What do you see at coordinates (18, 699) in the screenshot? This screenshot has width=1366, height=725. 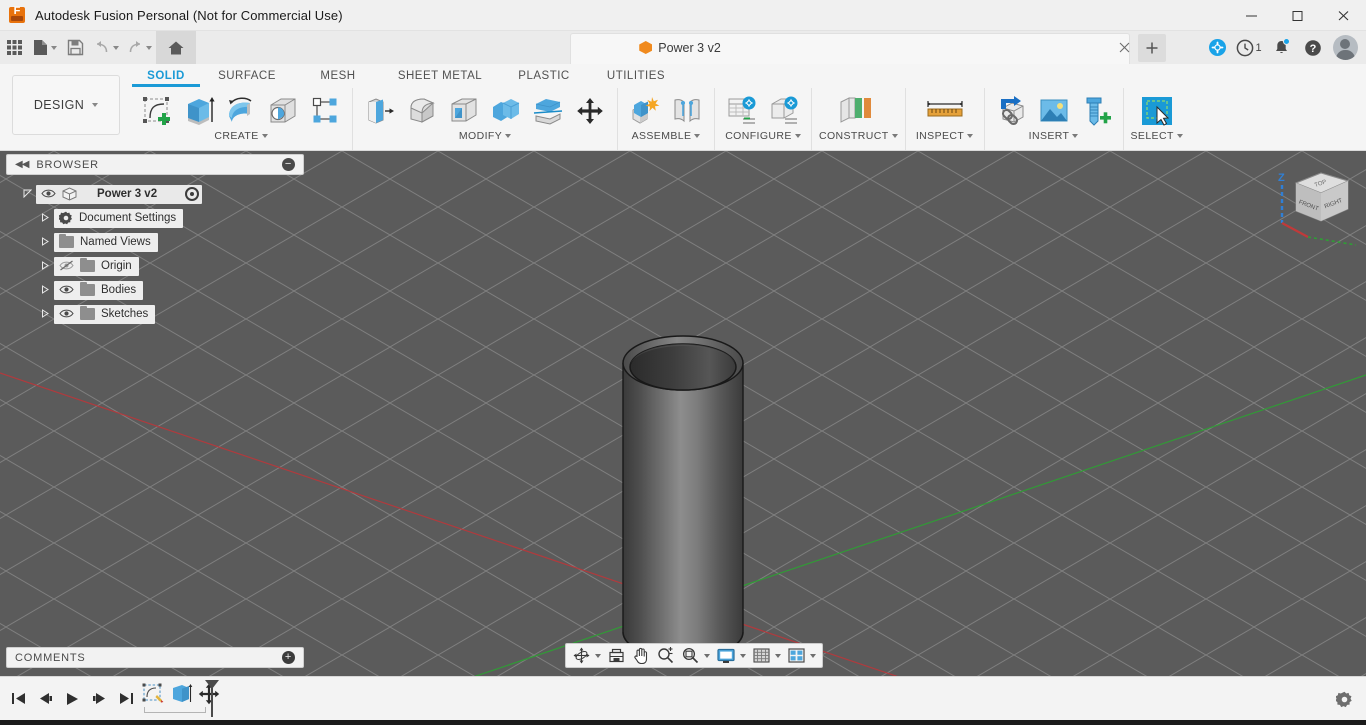 I see `skip-back-icon` at bounding box center [18, 699].